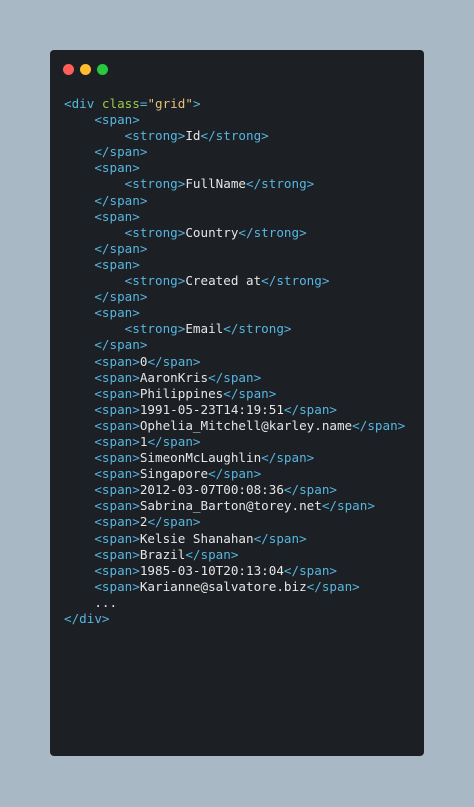 This screenshot has width=474, height=807. Describe the element at coordinates (242, 555) in the screenshot. I see `code-line: <span>Brazil</span>` at that location.